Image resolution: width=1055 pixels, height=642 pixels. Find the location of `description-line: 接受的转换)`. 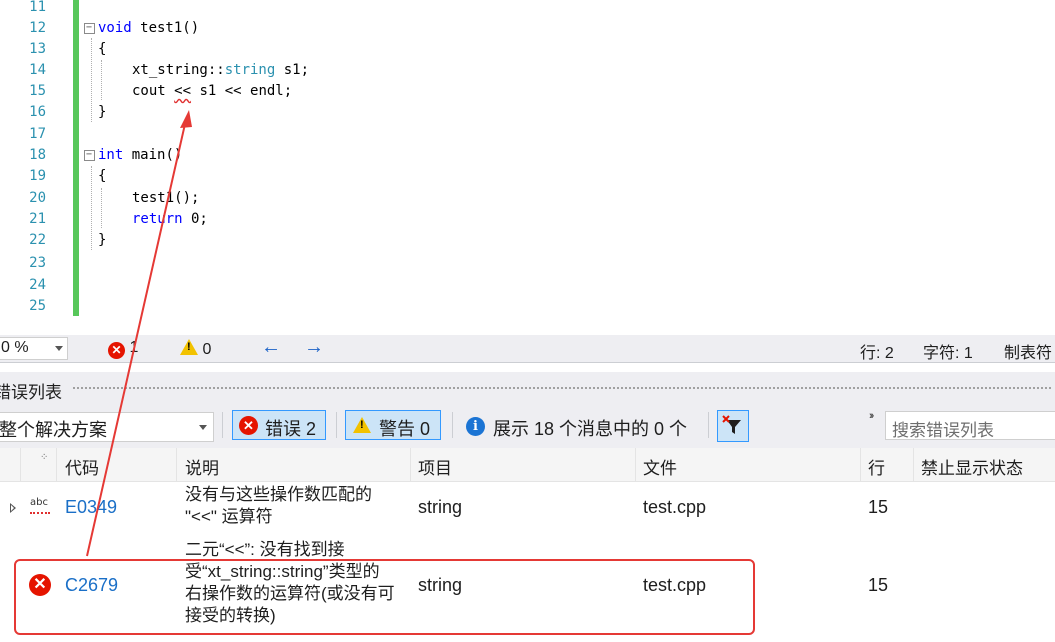

description-line: 接受的转换) is located at coordinates (230, 615).